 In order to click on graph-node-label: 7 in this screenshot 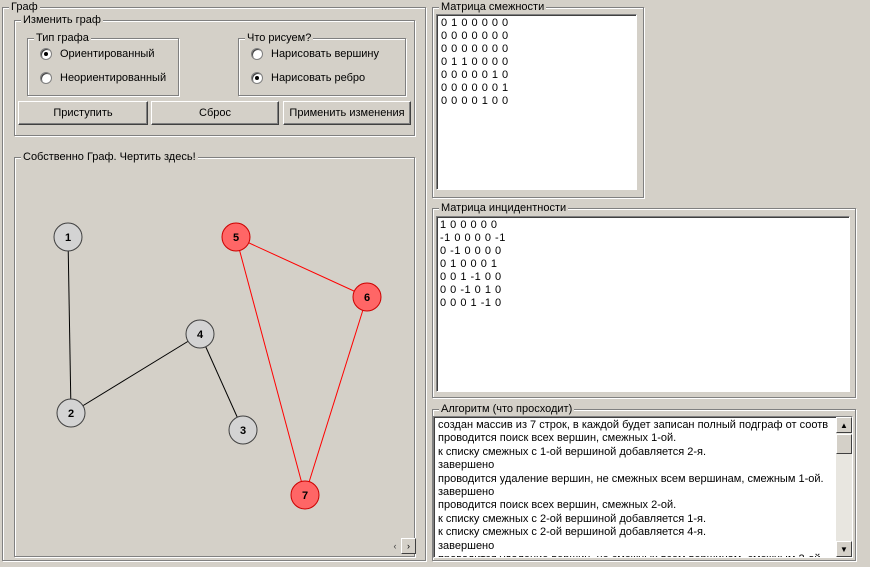, I will do `click(305, 496)`.